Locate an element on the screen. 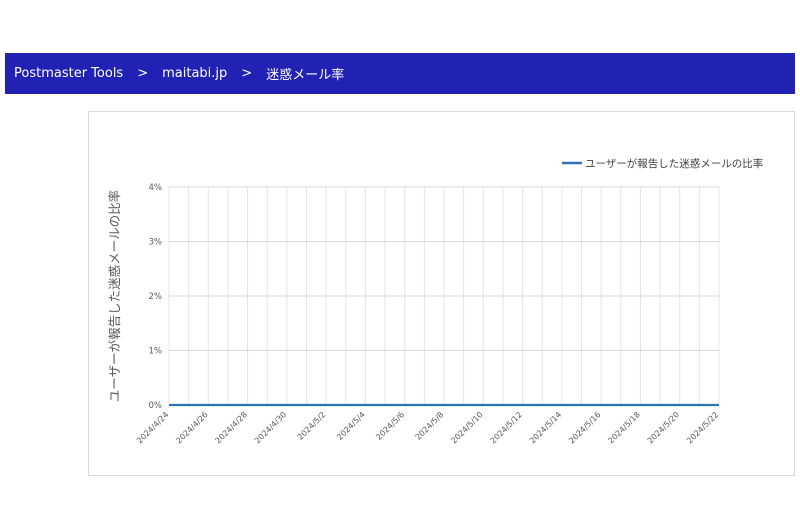 The image size is (800, 530). legend-label: ユーザーが報告した迷惑メールの比率 is located at coordinates (674, 163).